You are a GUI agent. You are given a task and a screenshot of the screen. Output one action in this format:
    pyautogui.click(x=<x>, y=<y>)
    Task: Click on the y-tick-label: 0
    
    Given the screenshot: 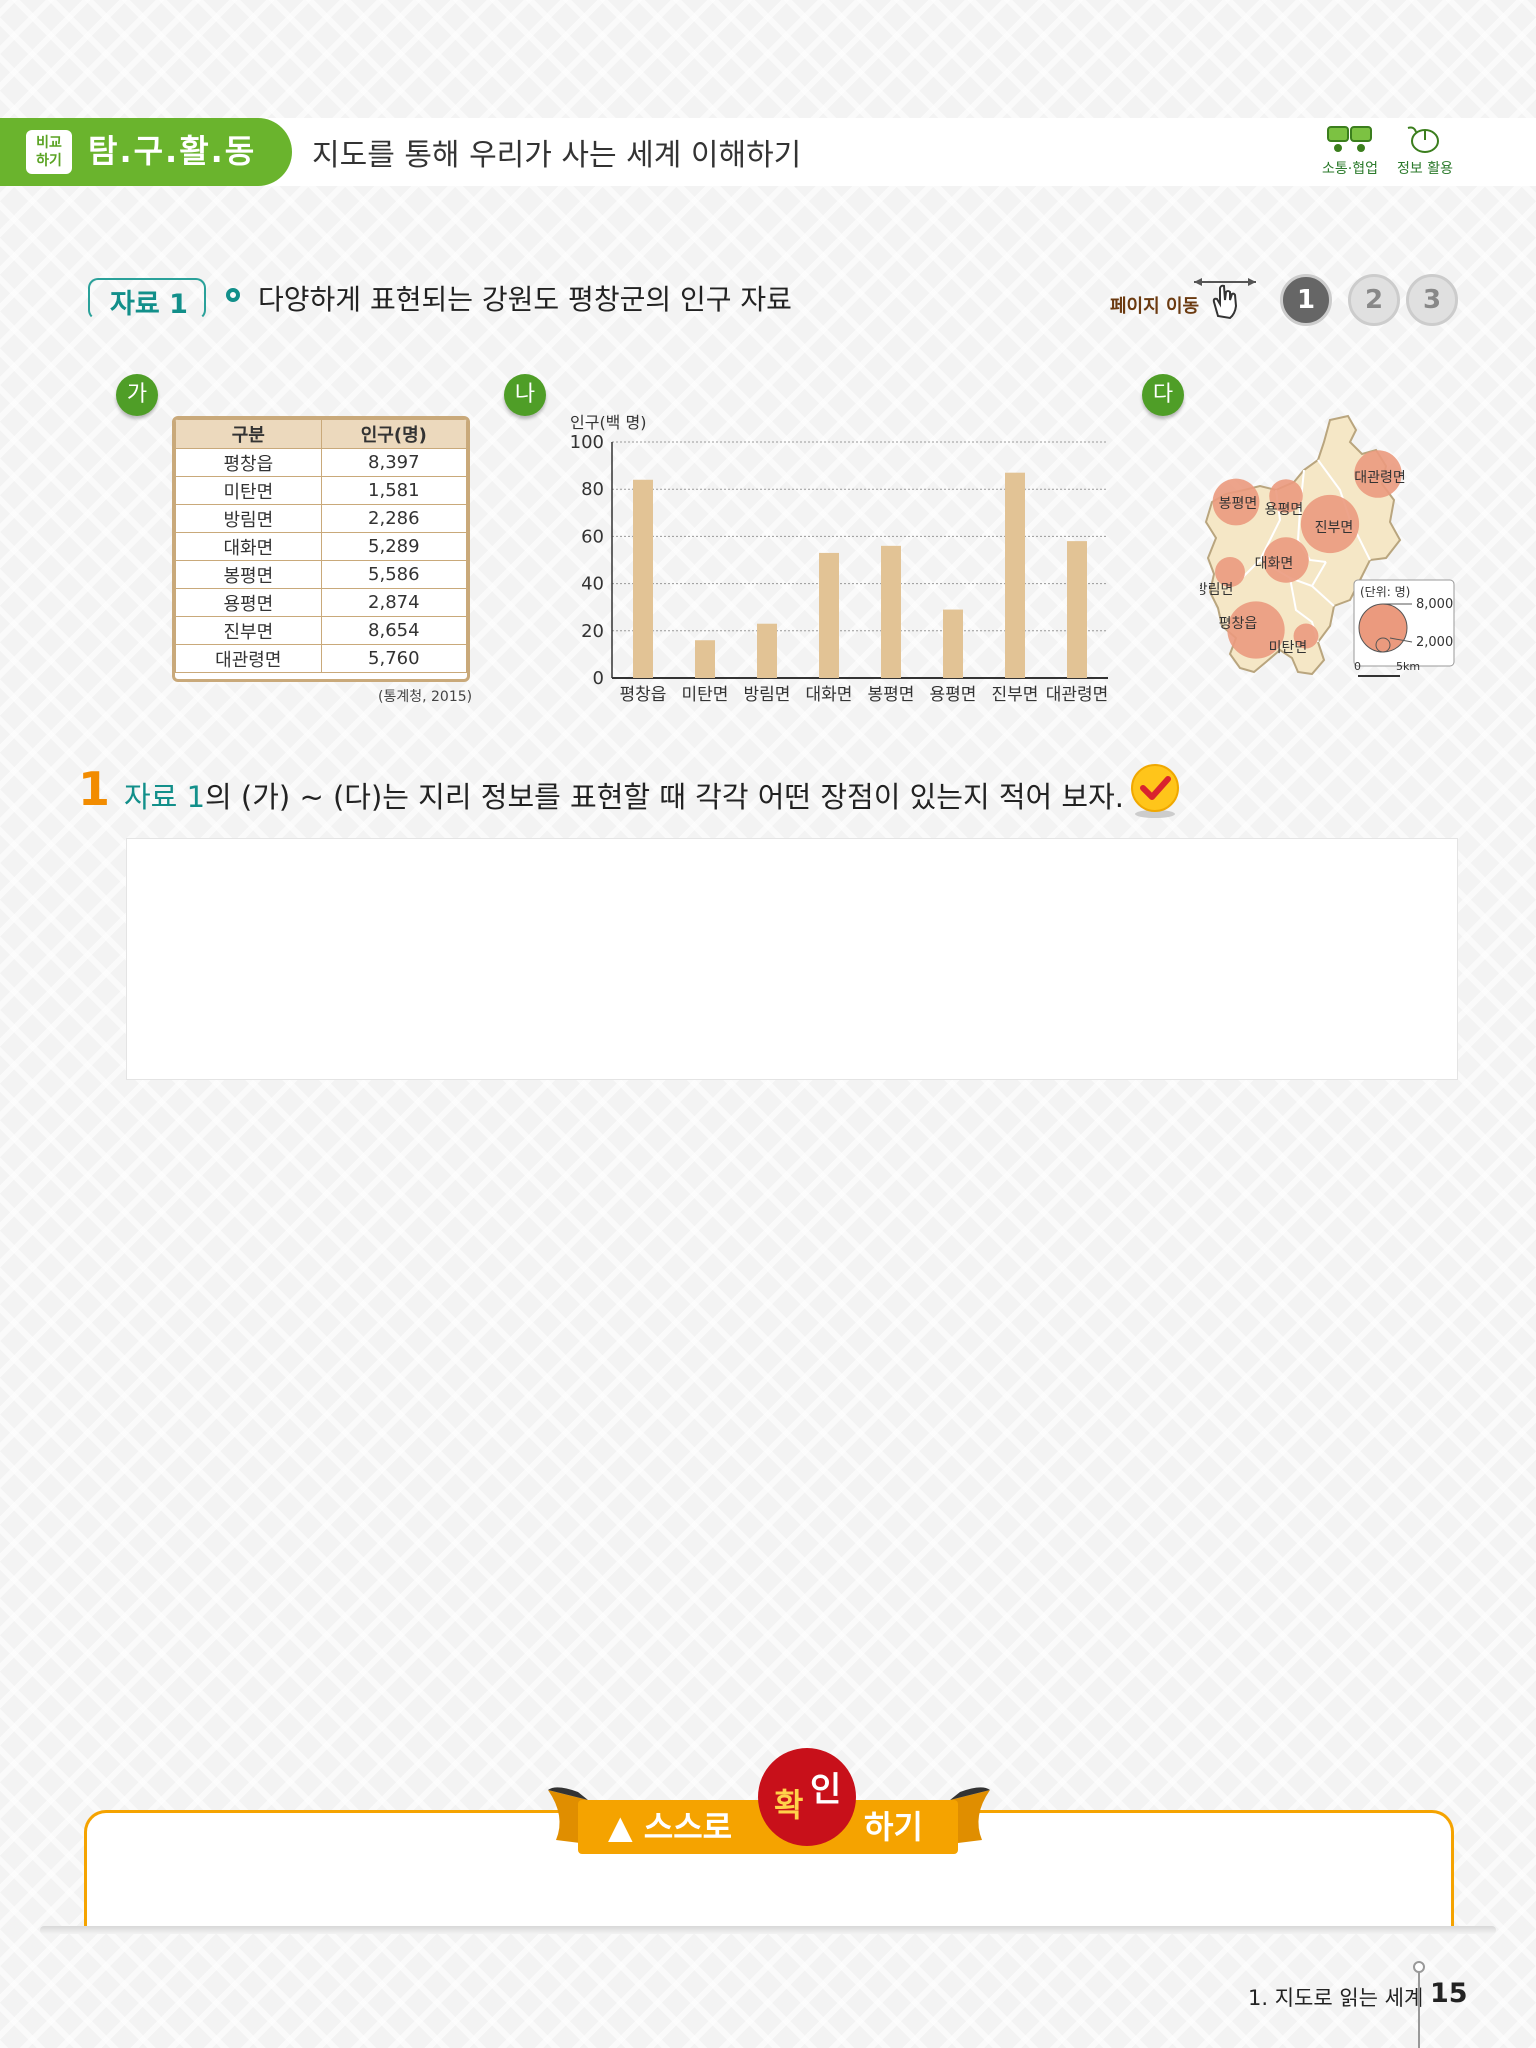 What is the action you would take?
    pyautogui.click(x=598, y=678)
    